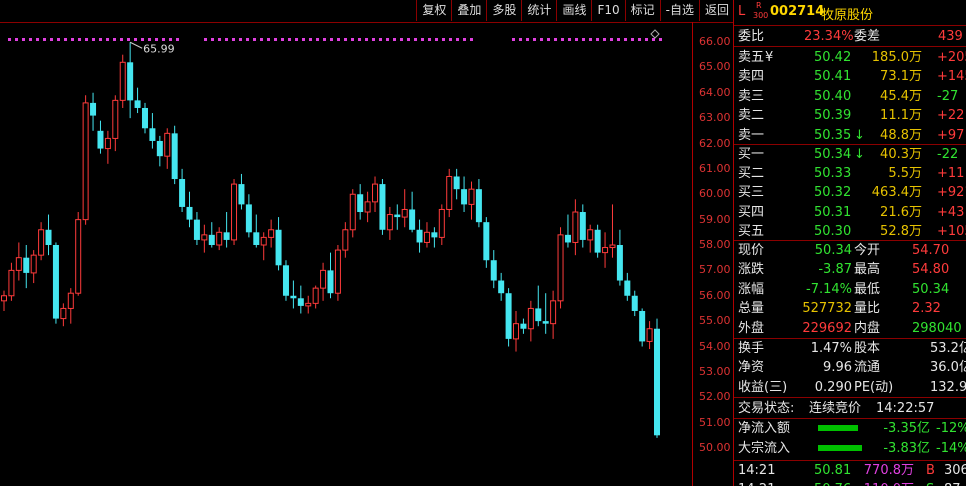 This screenshot has width=966, height=486. What do you see at coordinates (642, 10) in the screenshot?
I see `toolbar-button: 标记` at bounding box center [642, 10].